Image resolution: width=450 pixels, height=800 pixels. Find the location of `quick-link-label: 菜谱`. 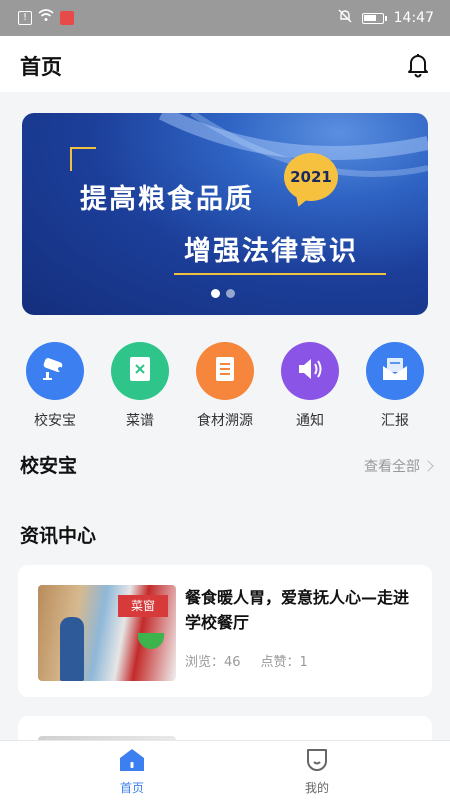

quick-link-label: 菜谱 is located at coordinates (140, 421).